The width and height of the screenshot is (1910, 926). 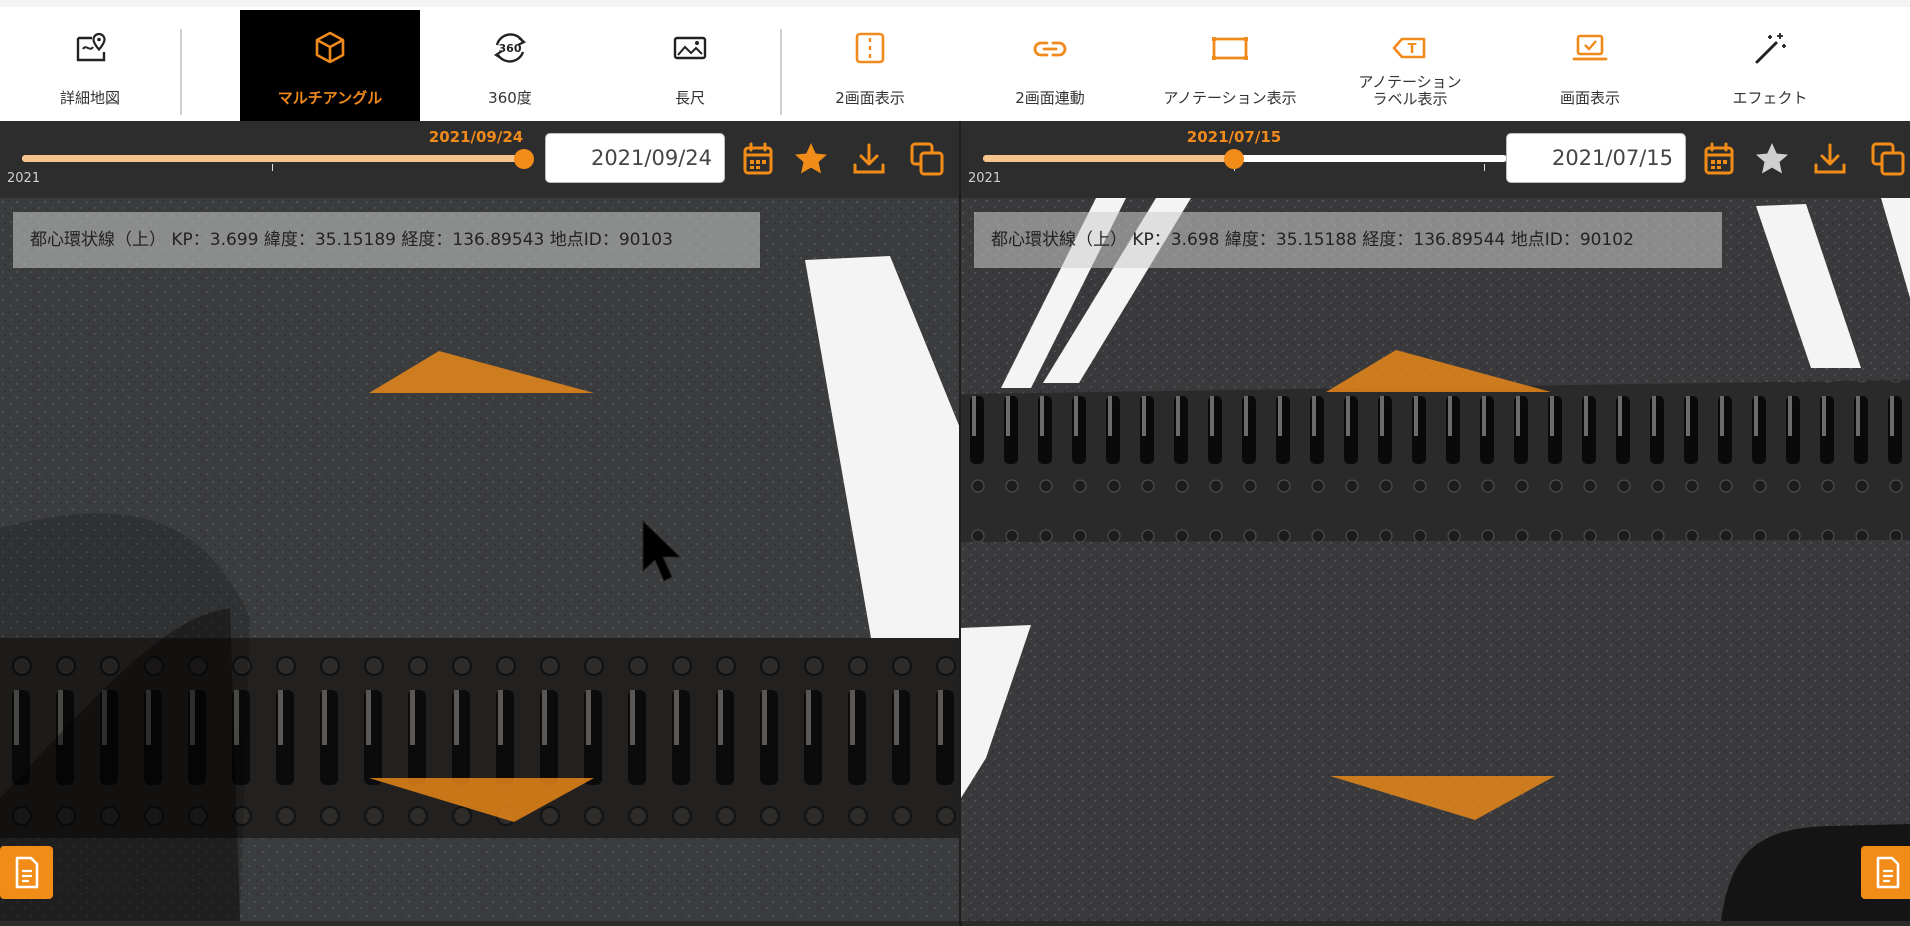 I want to click on rectangle-icon, so click(x=1230, y=48).